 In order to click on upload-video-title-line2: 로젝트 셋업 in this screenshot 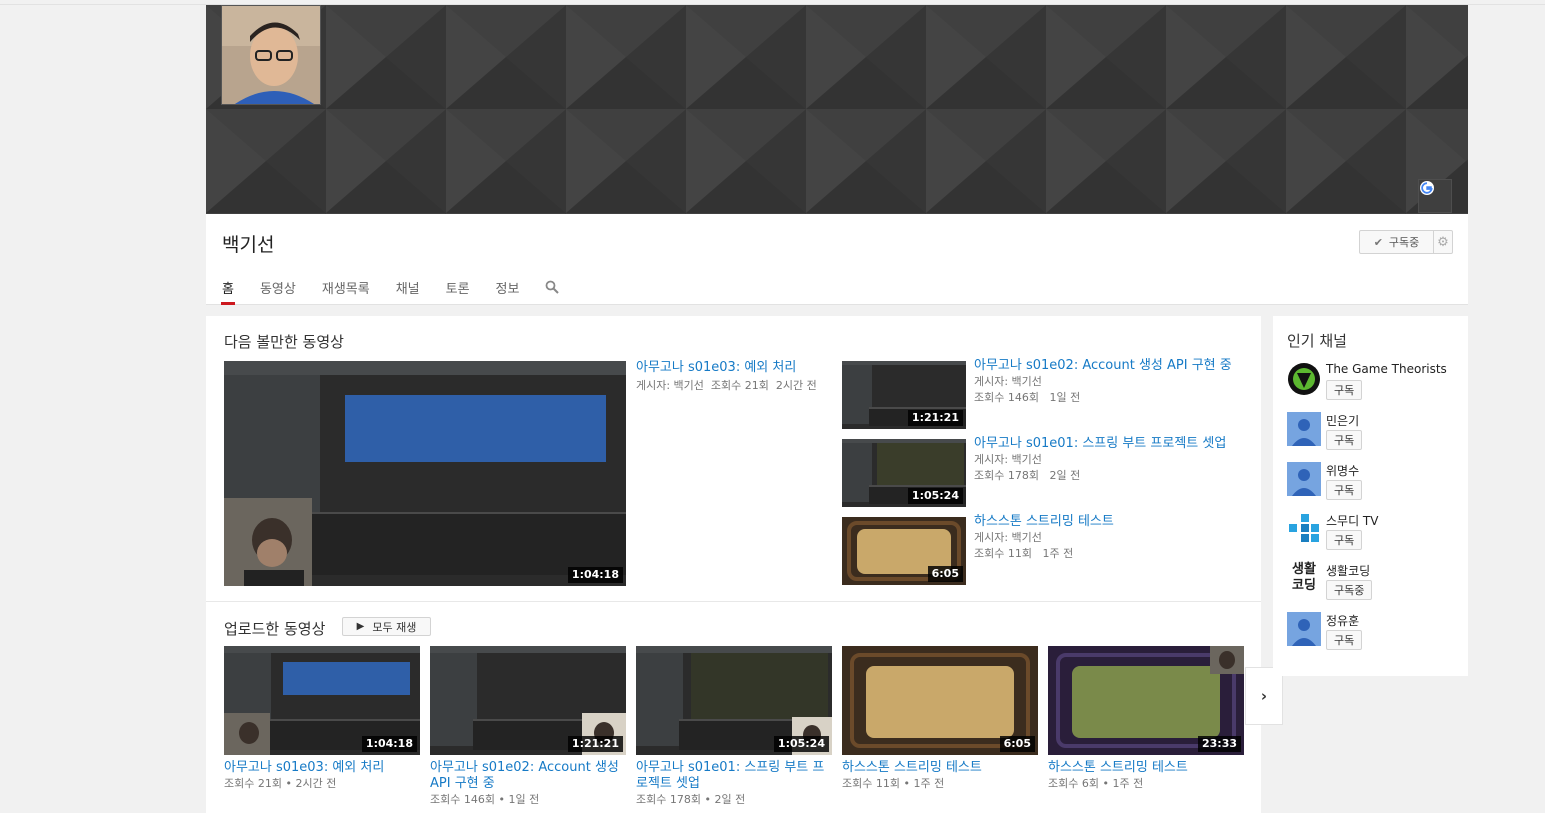, I will do `click(668, 784)`.